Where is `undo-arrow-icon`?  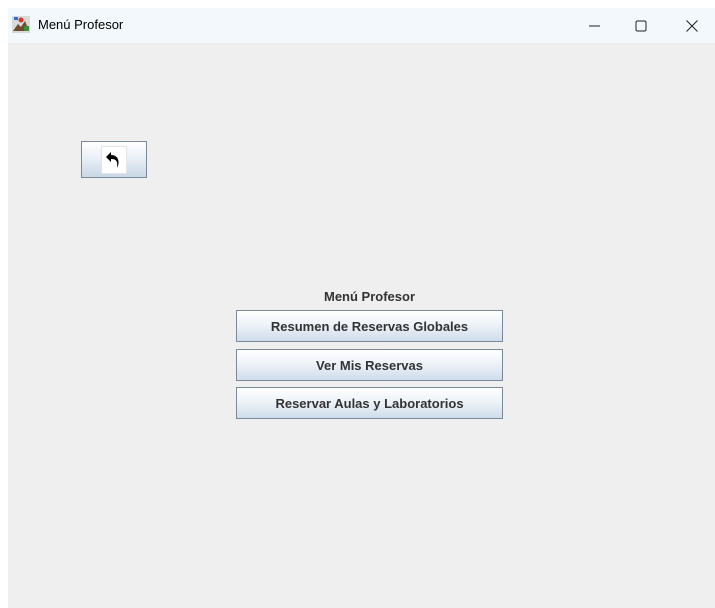 undo-arrow-icon is located at coordinates (114, 159).